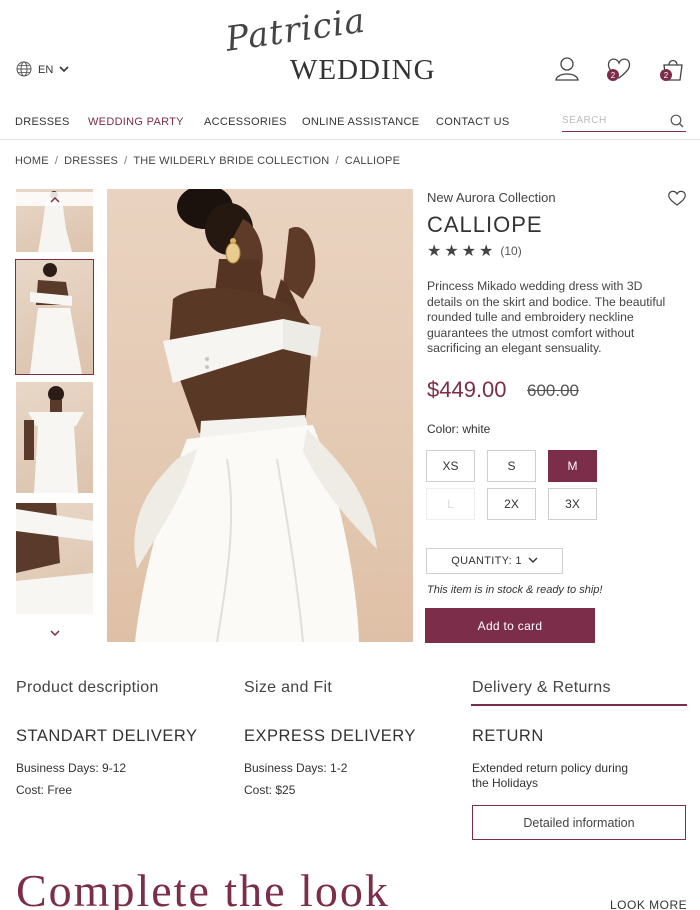 This screenshot has width=700, height=910. I want to click on return-policy-line: Extended return policy during, so click(550, 768).